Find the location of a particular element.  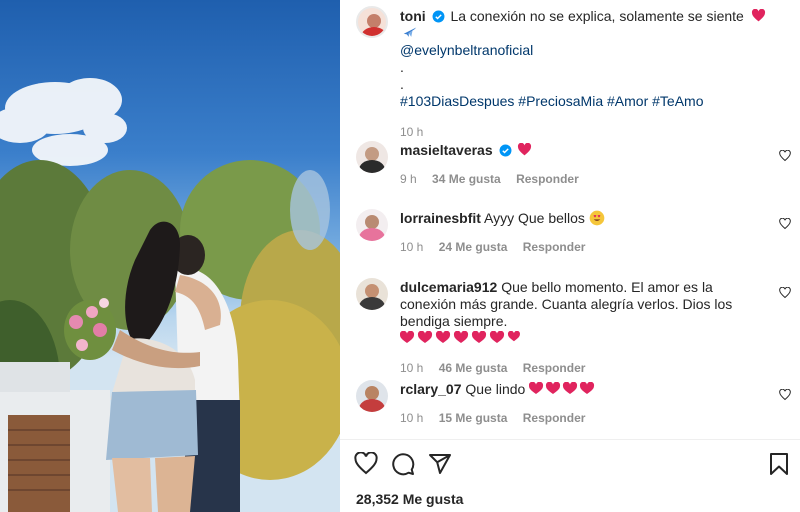

comment-time: 9 h is located at coordinates (408, 179).